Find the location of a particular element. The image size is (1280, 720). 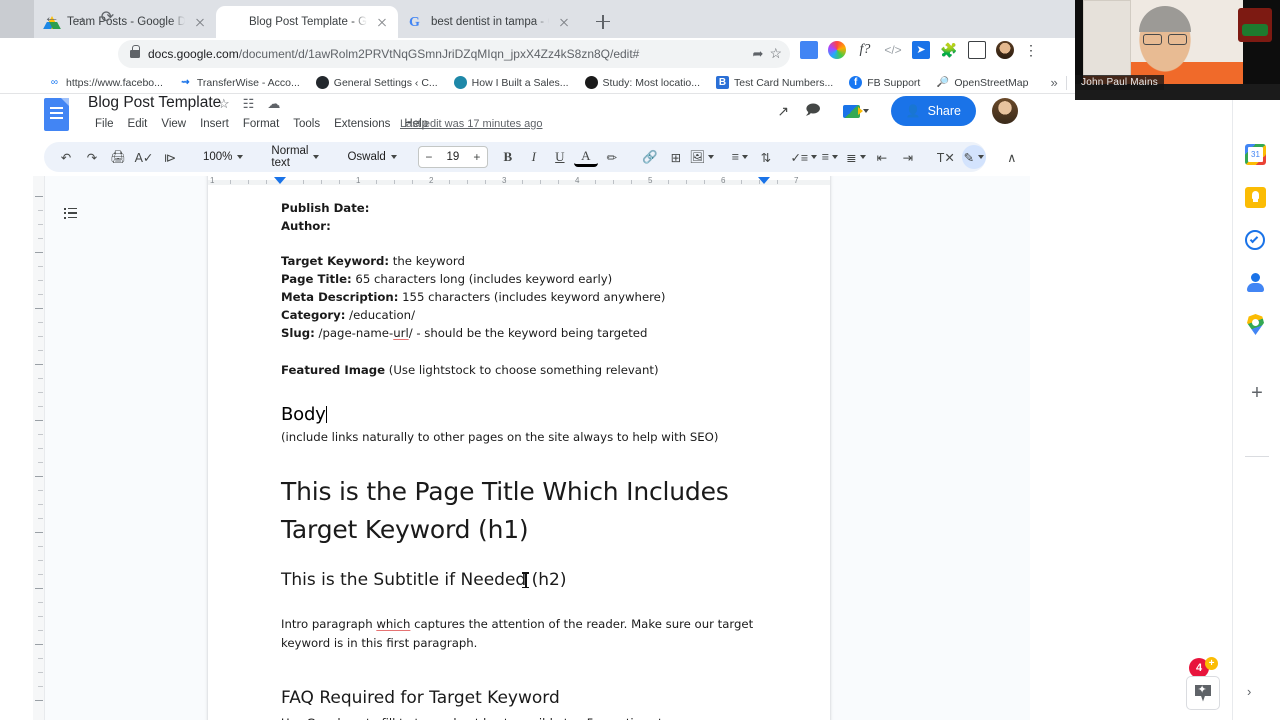

doc-h3-faq: FAQ Required for Target Keyword is located at coordinates (420, 697).